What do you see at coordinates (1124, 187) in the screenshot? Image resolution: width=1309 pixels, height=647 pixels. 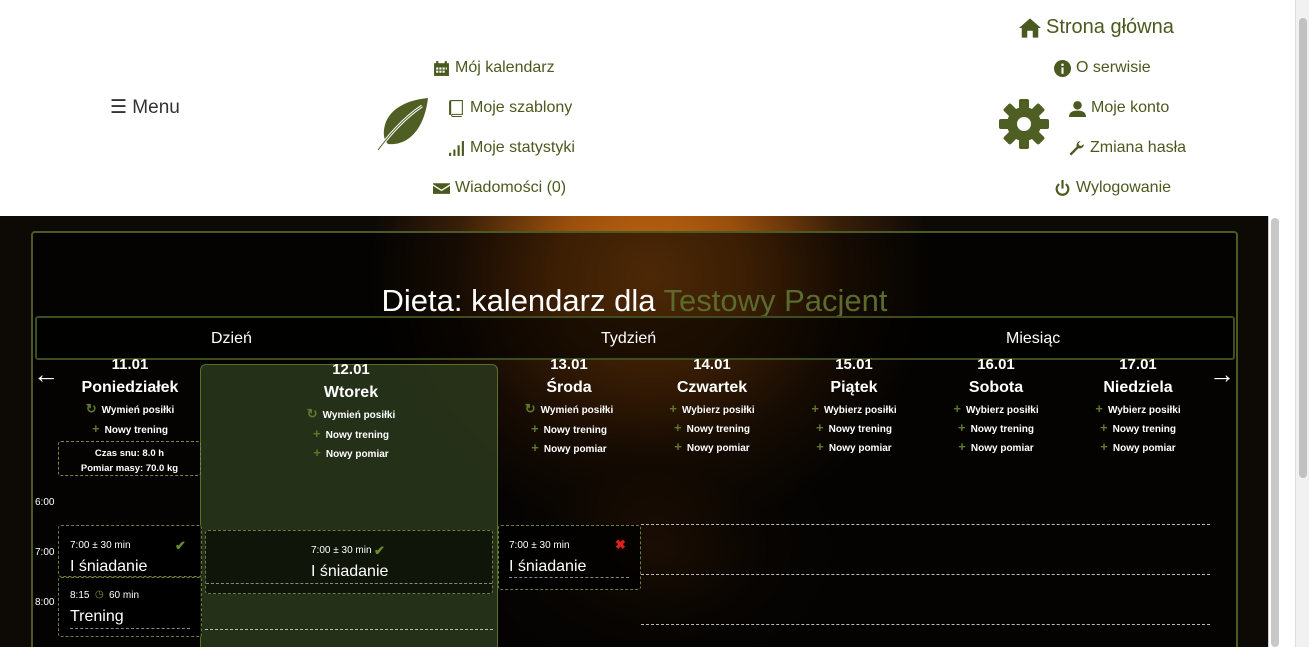 I see `nav-logout-label: Wylogowanie` at bounding box center [1124, 187].